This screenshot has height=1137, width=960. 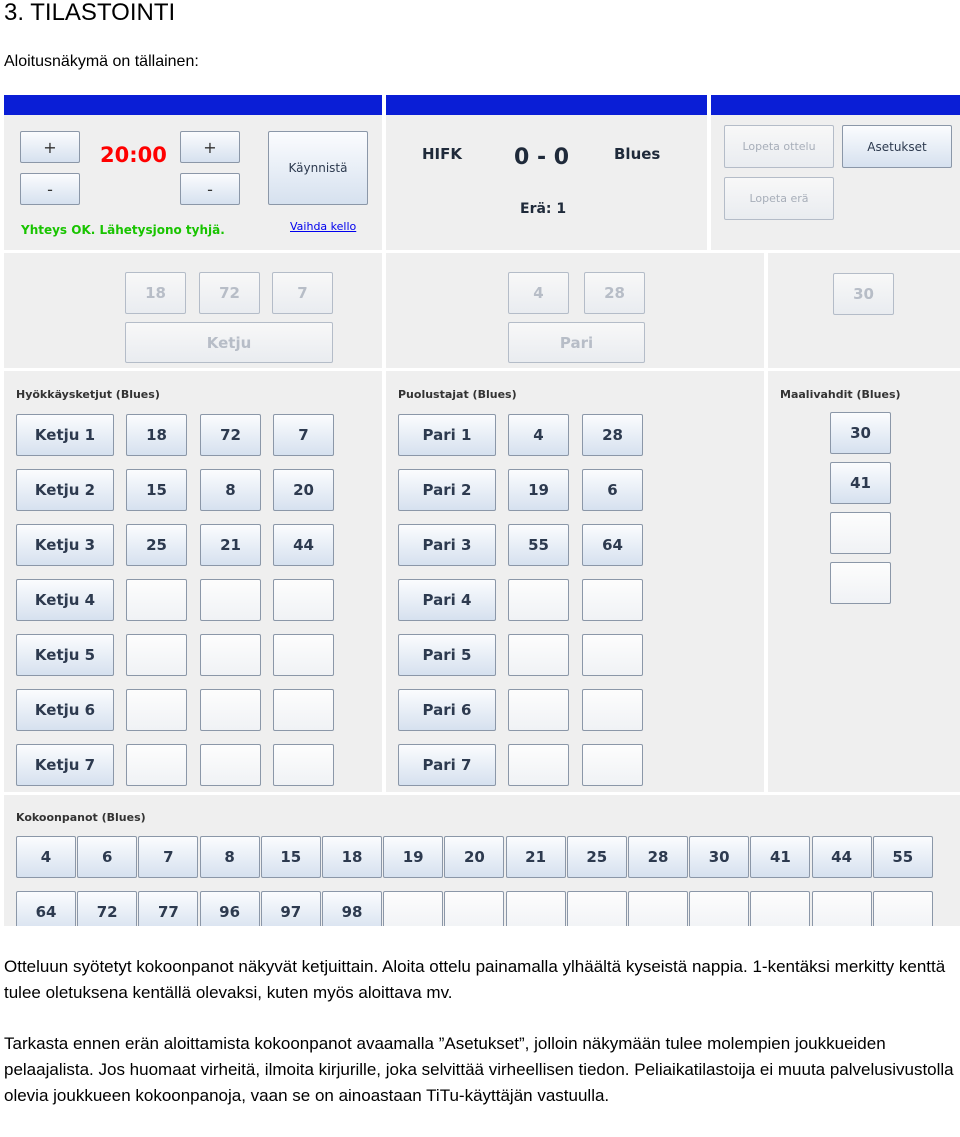 I want to click on end-period-button: Lopeta erä, so click(x=779, y=198).